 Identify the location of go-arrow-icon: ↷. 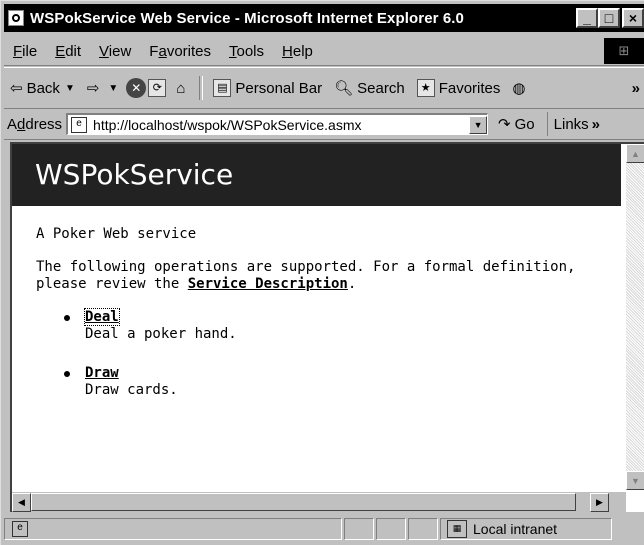
(504, 124).